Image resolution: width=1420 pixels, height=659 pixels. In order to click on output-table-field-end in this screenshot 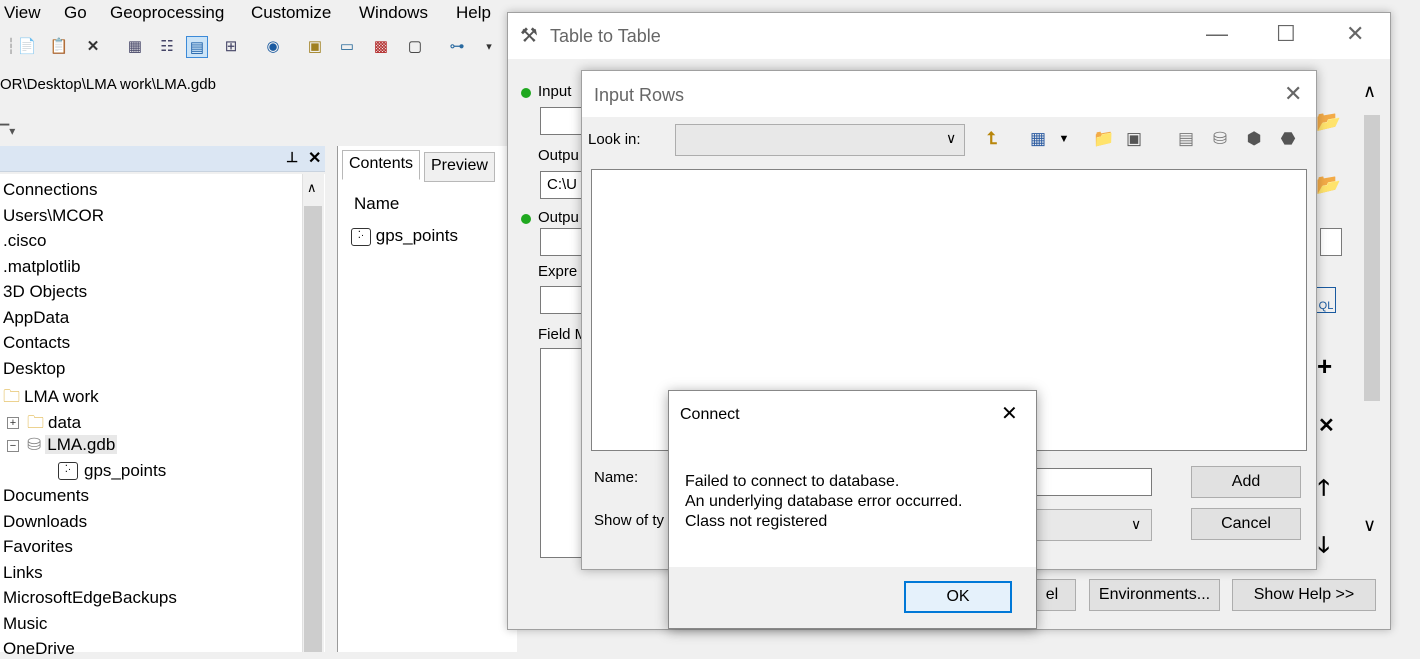, I will do `click(1331, 242)`.